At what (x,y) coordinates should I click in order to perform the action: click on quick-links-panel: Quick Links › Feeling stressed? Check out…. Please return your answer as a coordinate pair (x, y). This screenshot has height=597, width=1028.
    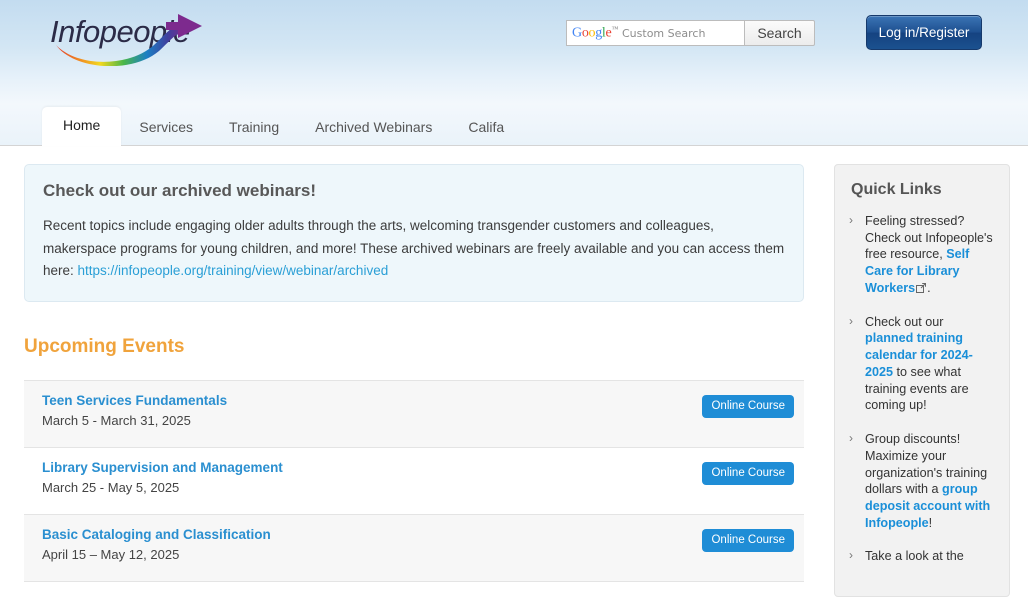
    Looking at the image, I should click on (922, 380).